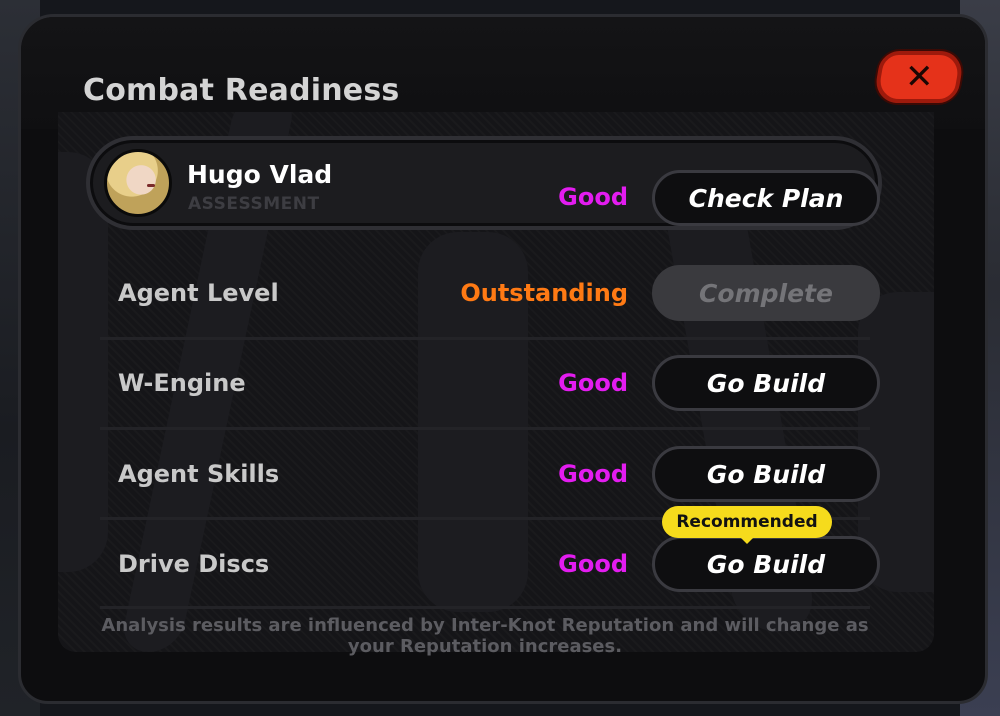 The image size is (1000, 716). Describe the element at coordinates (544, 293) in the screenshot. I see `row-grade-agent-level: Outstanding` at that location.